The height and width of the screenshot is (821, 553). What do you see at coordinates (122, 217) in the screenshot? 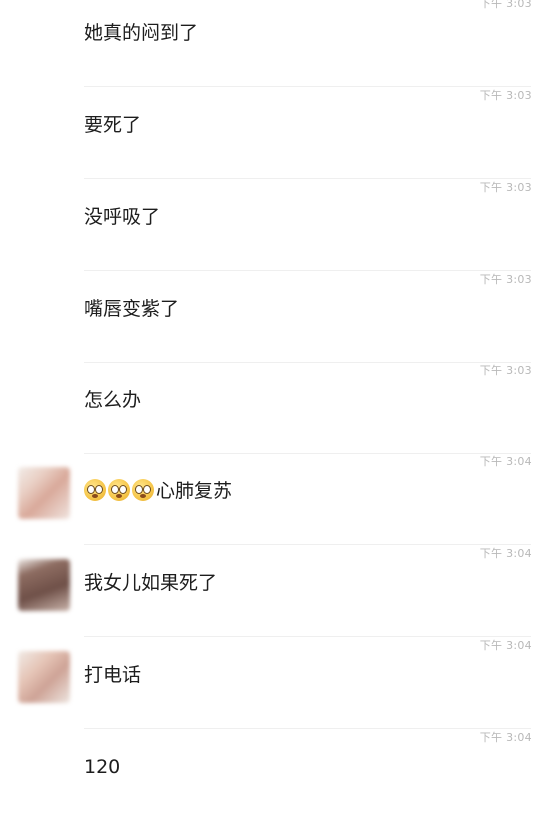
I see `message-text: 没呼吸了` at bounding box center [122, 217].